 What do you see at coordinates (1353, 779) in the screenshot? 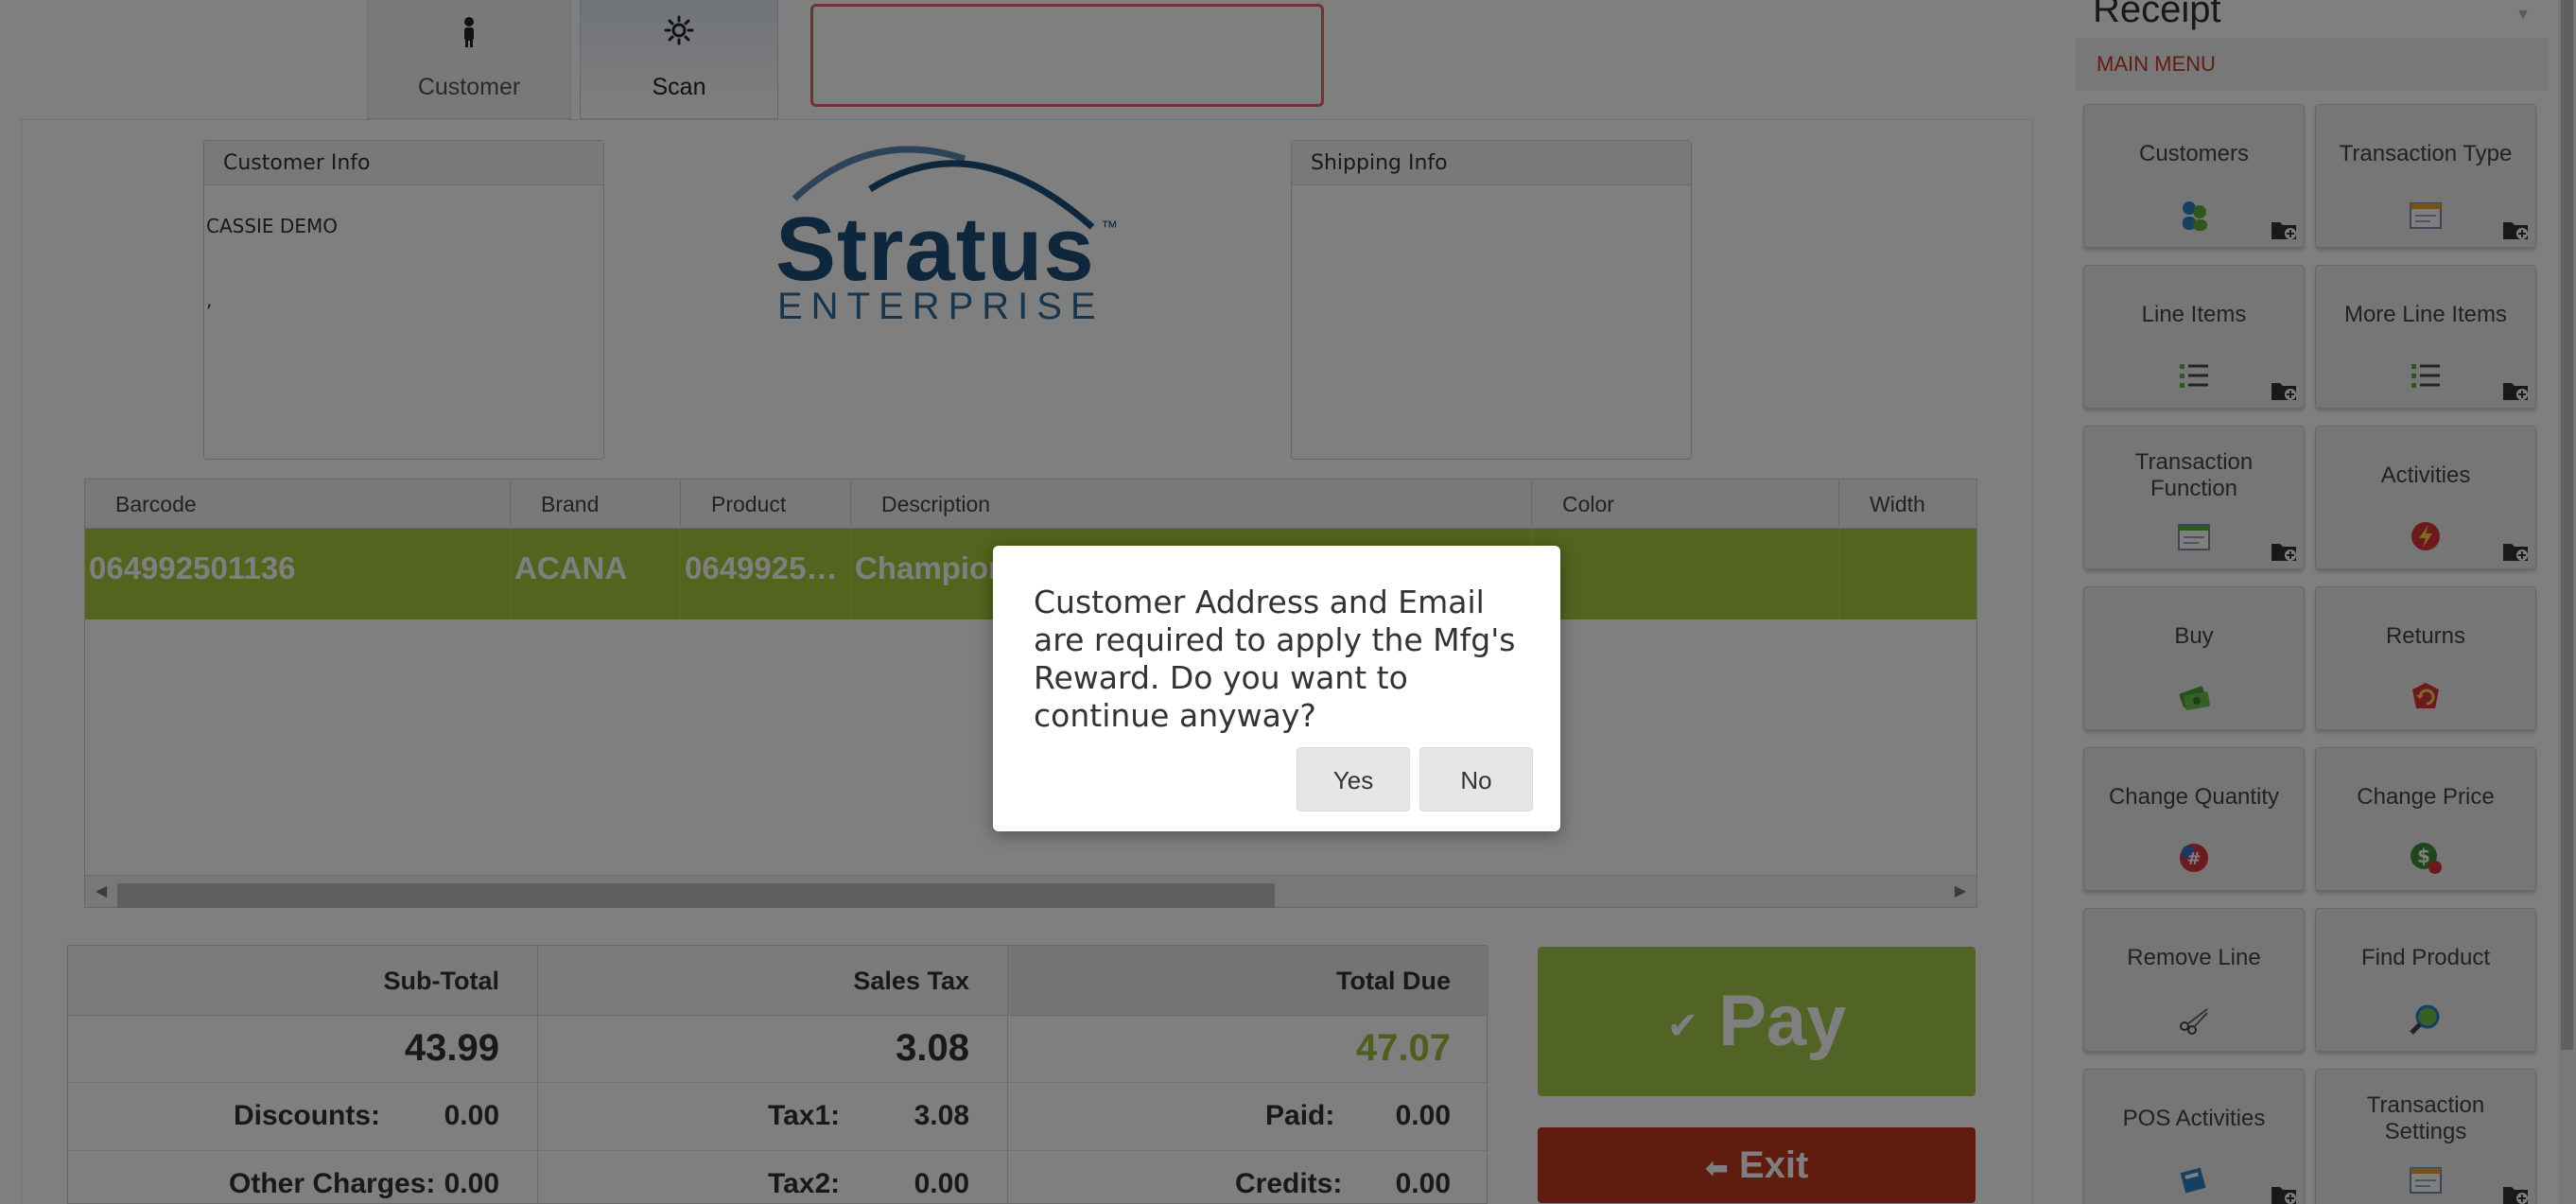
I see `yes-button: Yes` at bounding box center [1353, 779].